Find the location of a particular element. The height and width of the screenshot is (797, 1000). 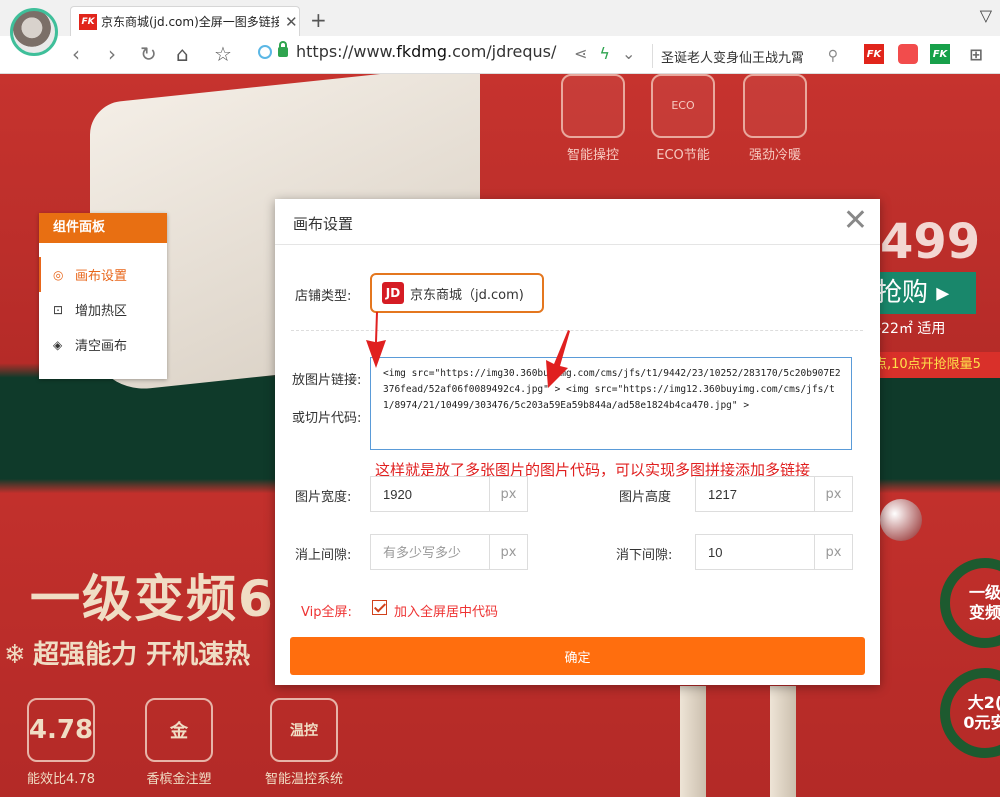

lock-icon is located at coordinates (283, 48).